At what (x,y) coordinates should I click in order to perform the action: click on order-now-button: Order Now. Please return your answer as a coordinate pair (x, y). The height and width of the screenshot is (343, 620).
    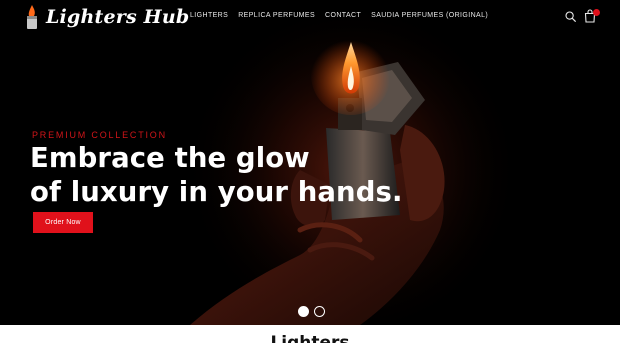
    Looking at the image, I should click on (63, 222).